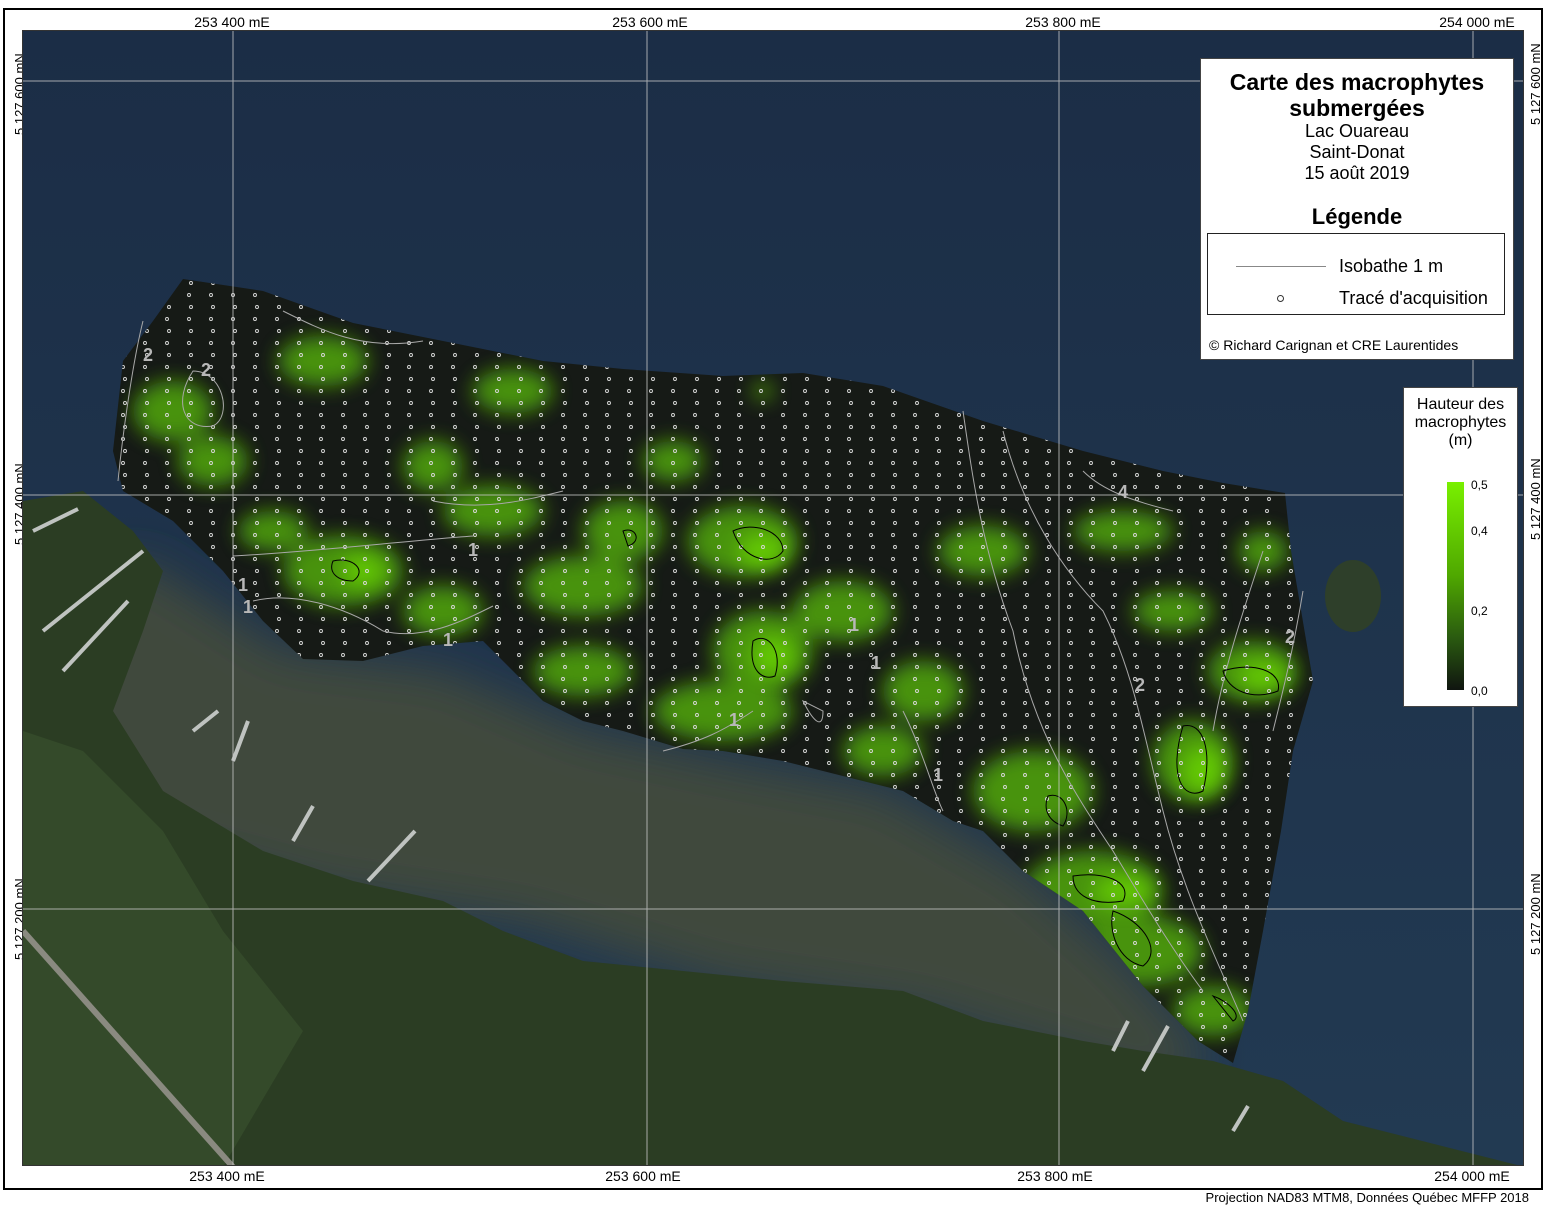 This screenshot has width=1549, height=1209. Describe the element at coordinates (1479, 691) in the screenshot. I see `scale-label-min: 0,0` at that location.